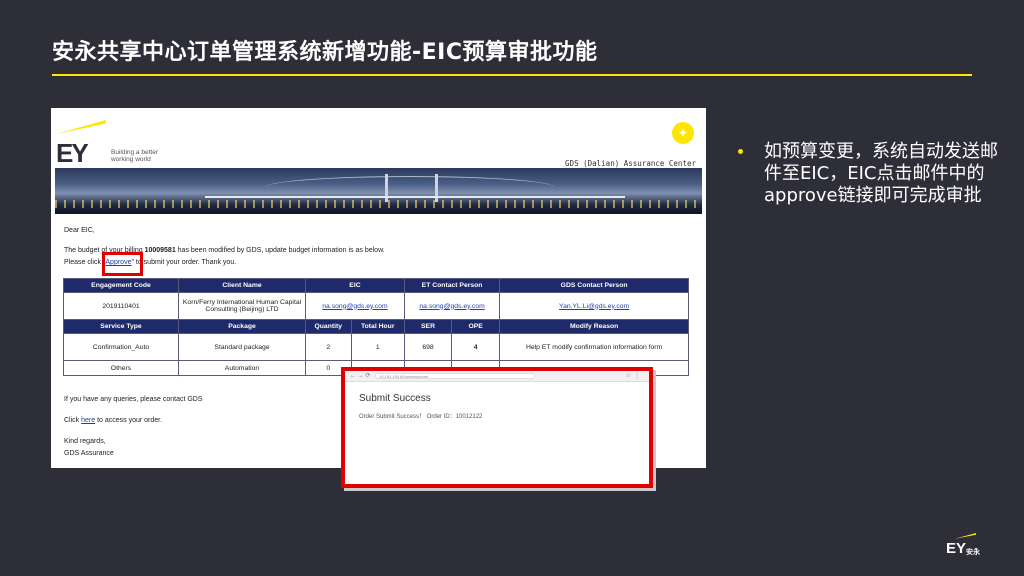 The height and width of the screenshot is (576, 1024). What do you see at coordinates (121, 347) in the screenshot?
I see `cell-service-type: Confirmation_Auto` at bounding box center [121, 347].